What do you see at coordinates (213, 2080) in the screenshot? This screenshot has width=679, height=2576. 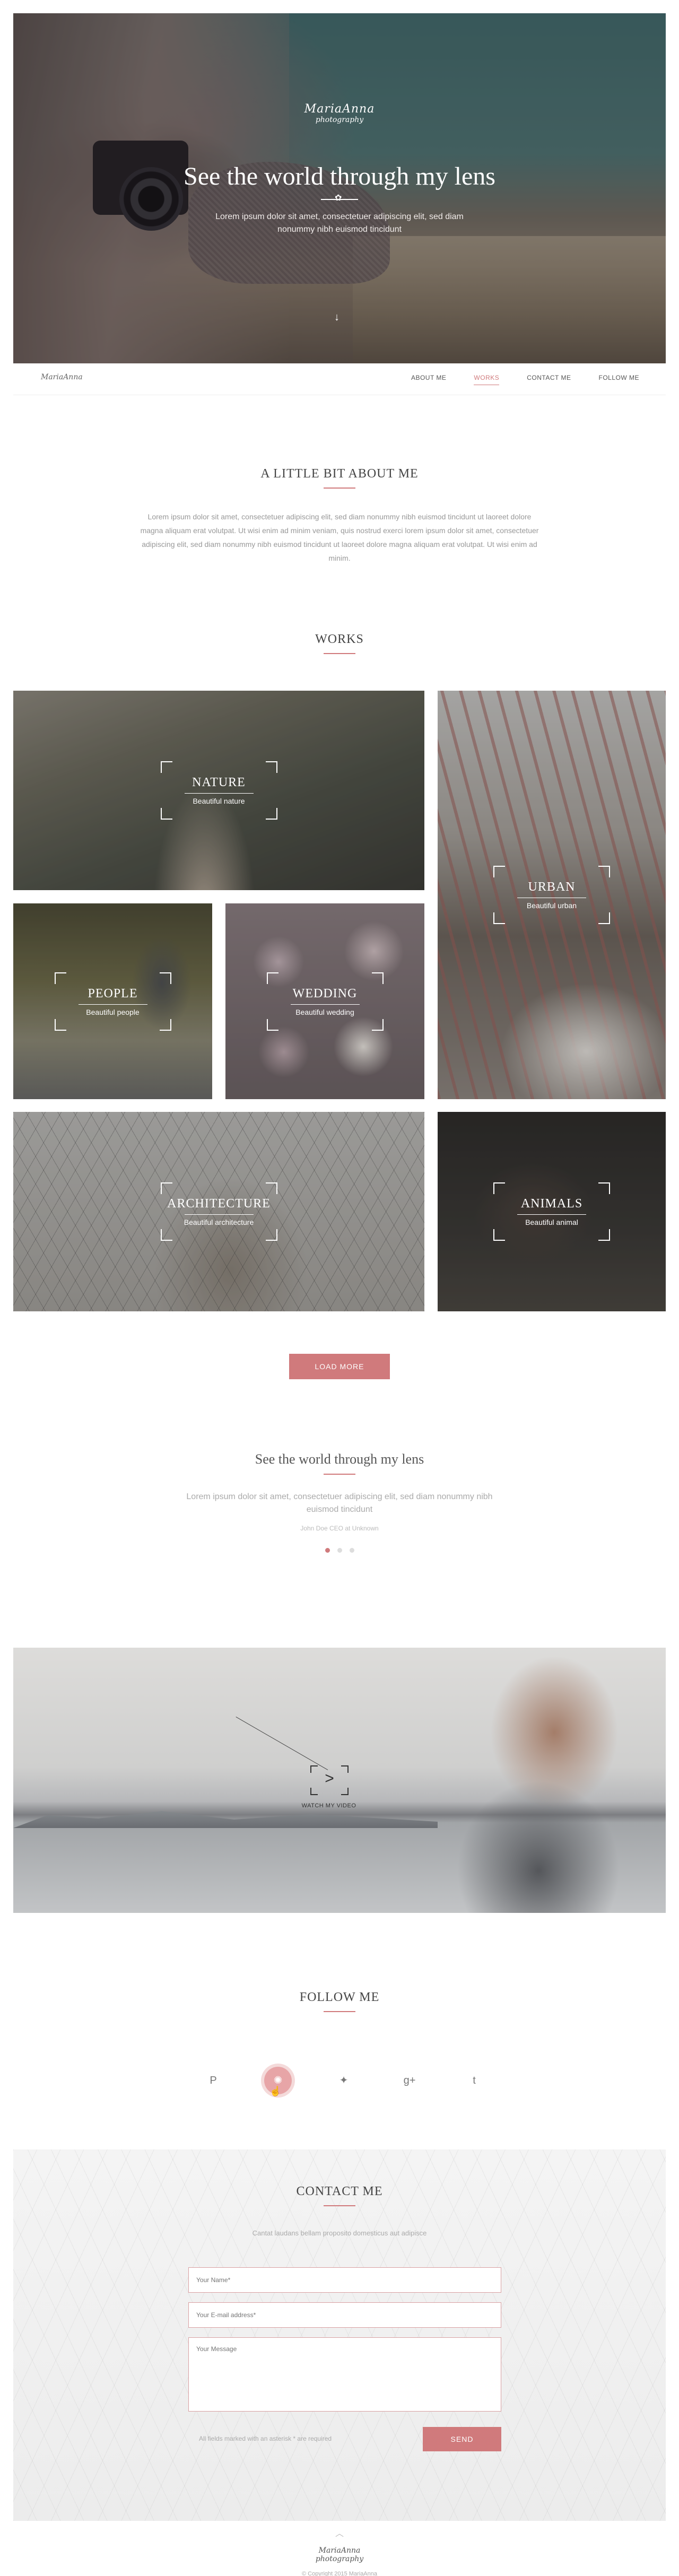 I see `pinterest-icon: P` at bounding box center [213, 2080].